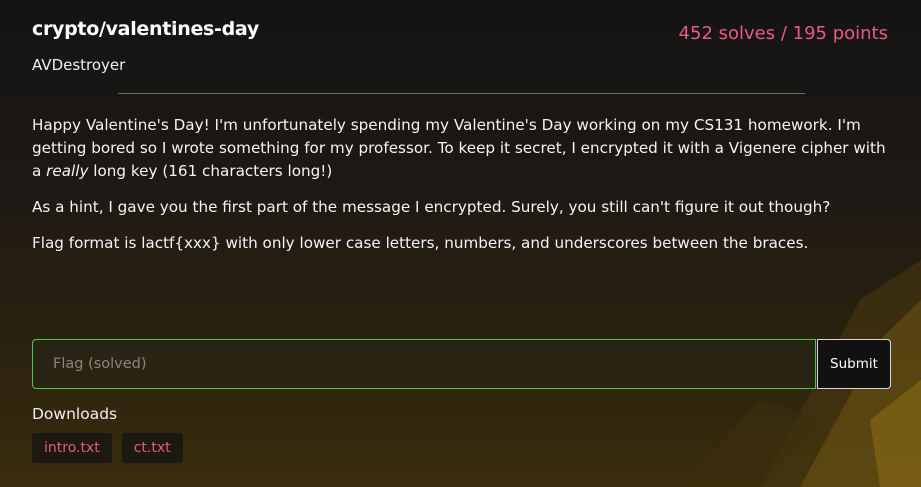 The width and height of the screenshot is (921, 487). What do you see at coordinates (67, 171) in the screenshot?
I see `emphasis-really: really` at bounding box center [67, 171].